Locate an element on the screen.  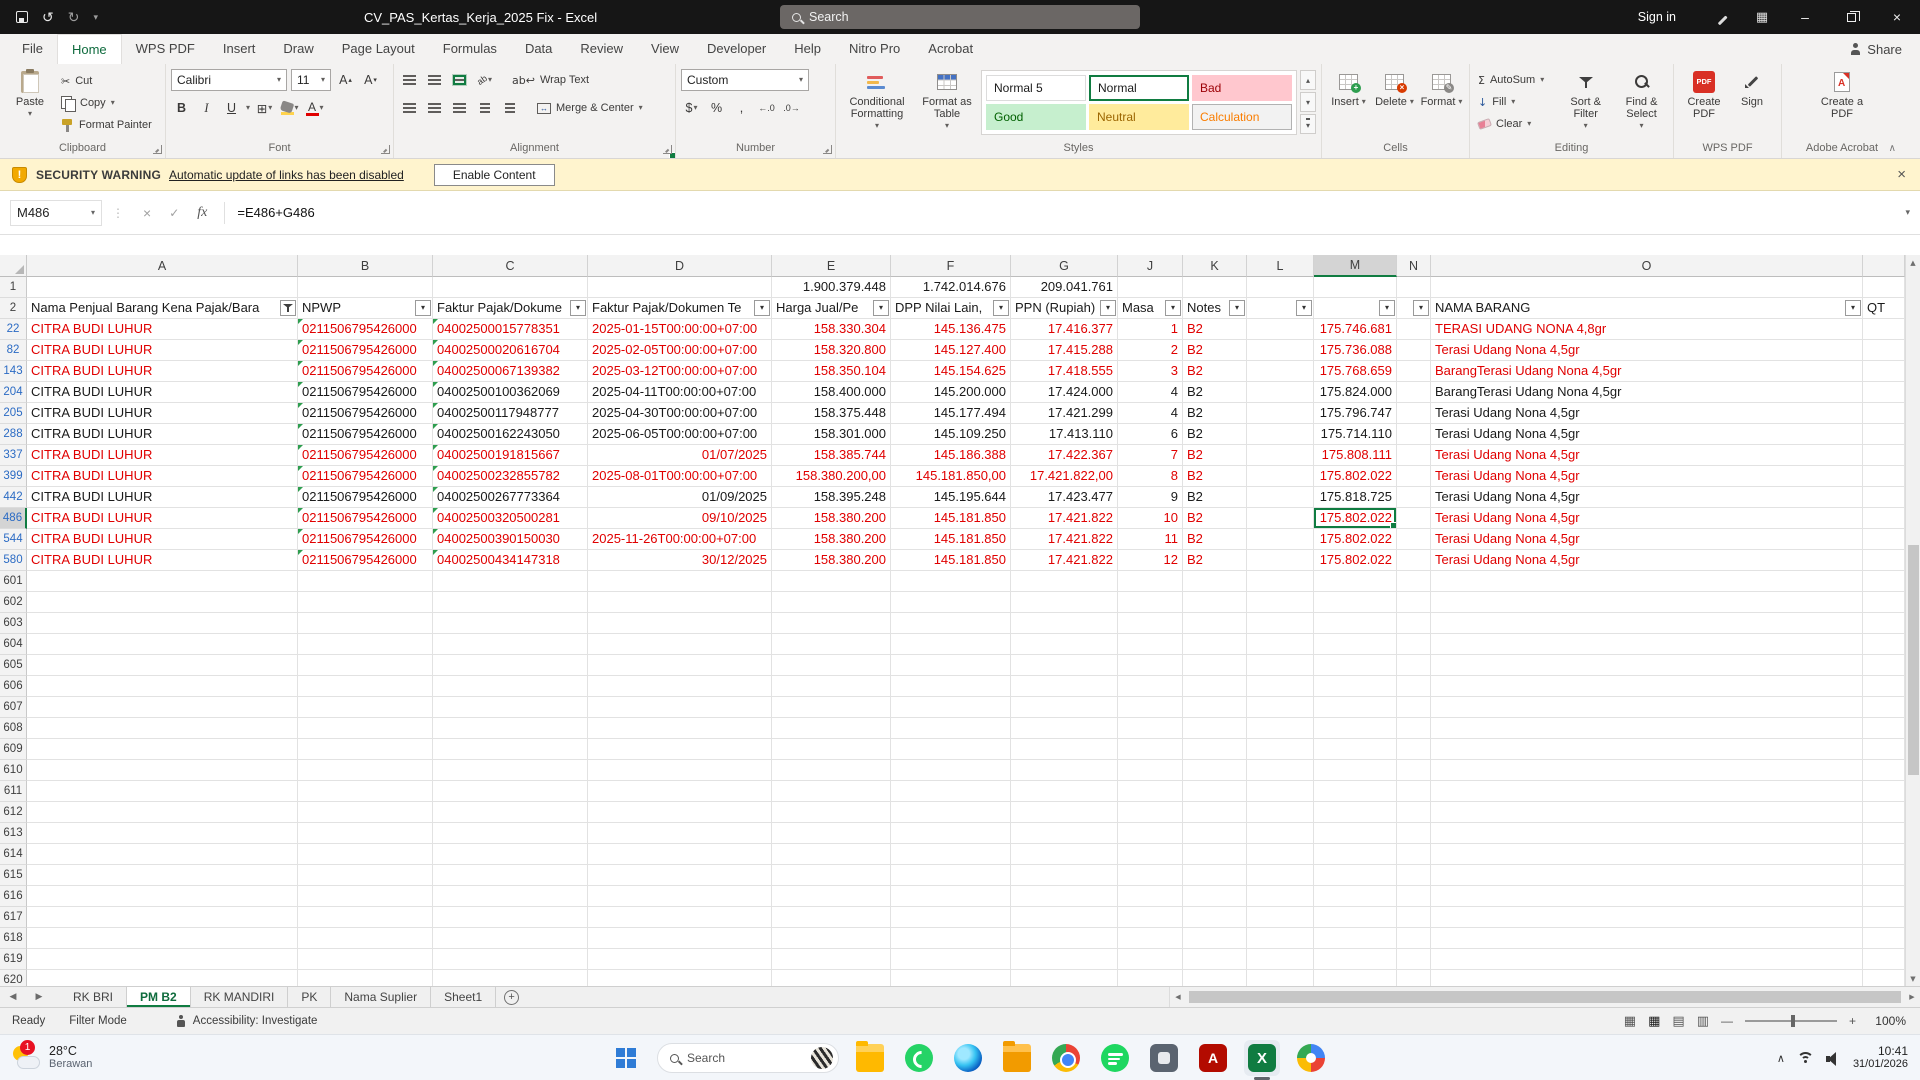
align-top-button is located at coordinates (409, 80).